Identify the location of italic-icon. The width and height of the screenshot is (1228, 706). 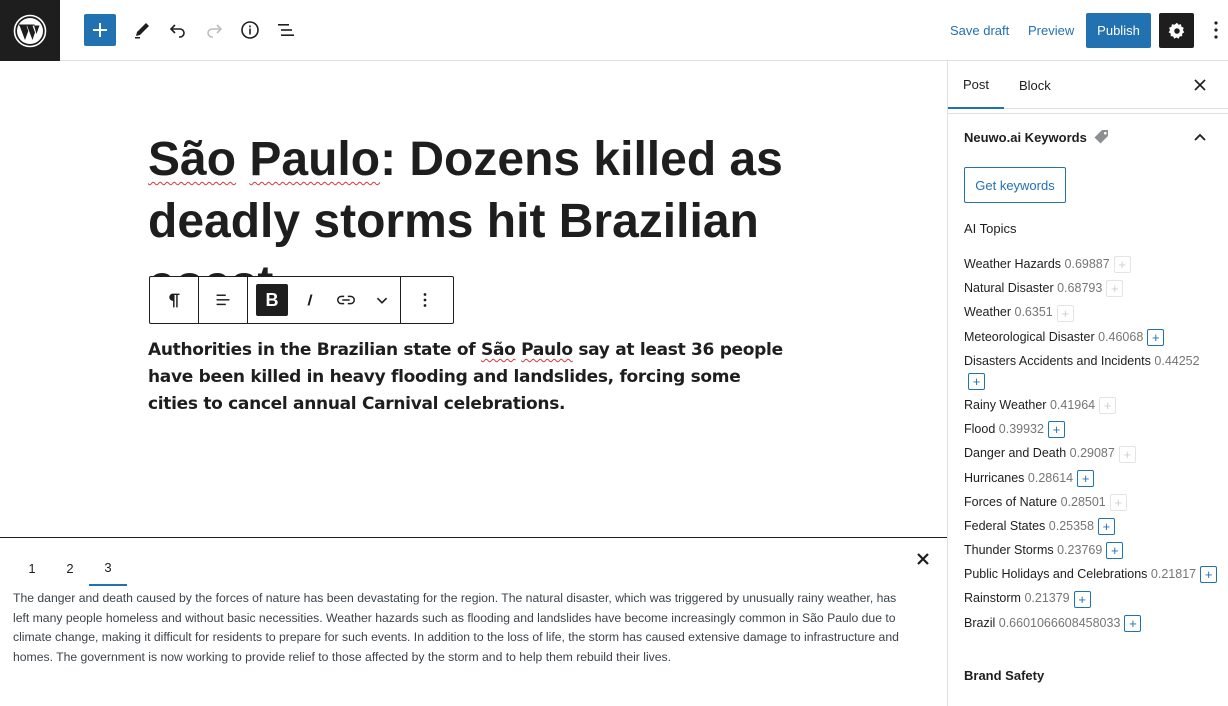
(310, 300).